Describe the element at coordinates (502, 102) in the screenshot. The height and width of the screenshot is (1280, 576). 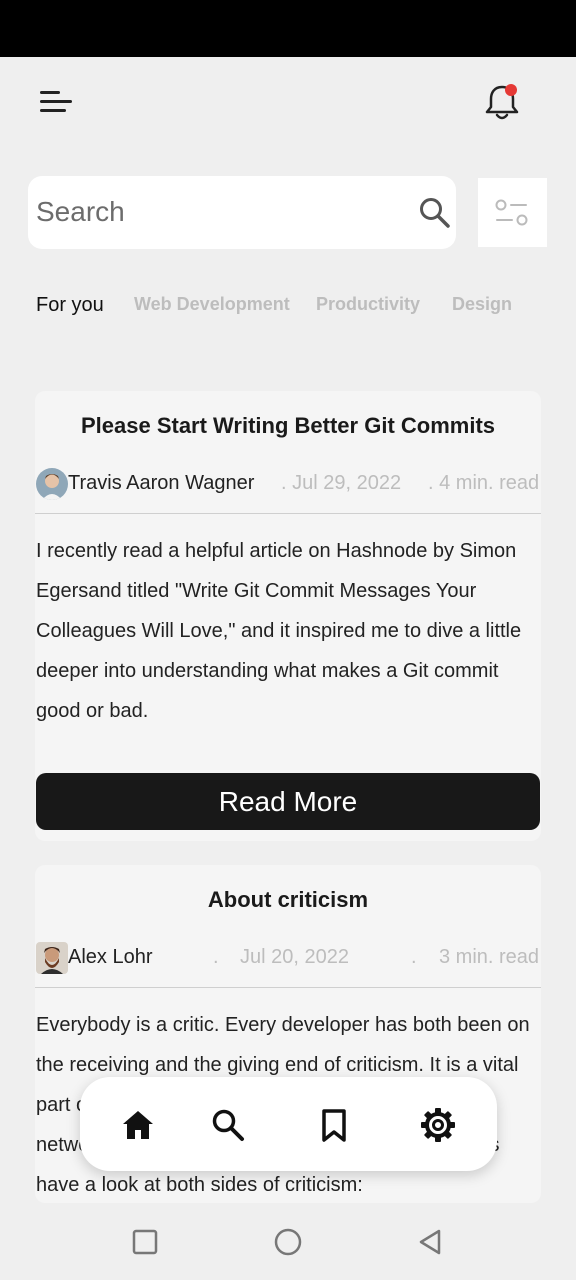
I see `notification-bell-icon` at that location.